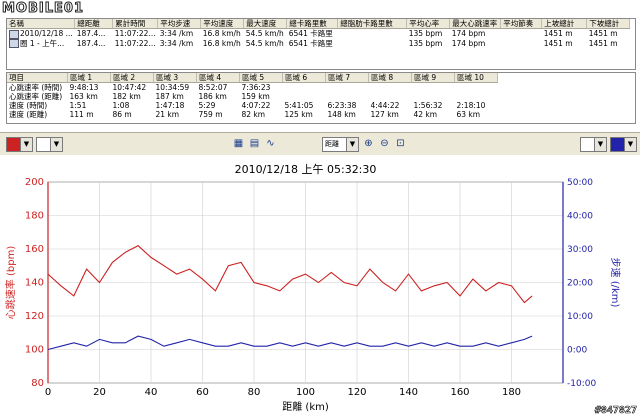  Describe the element at coordinates (312, 24) in the screenshot. I see `col-header: 總卡路里數` at that location.